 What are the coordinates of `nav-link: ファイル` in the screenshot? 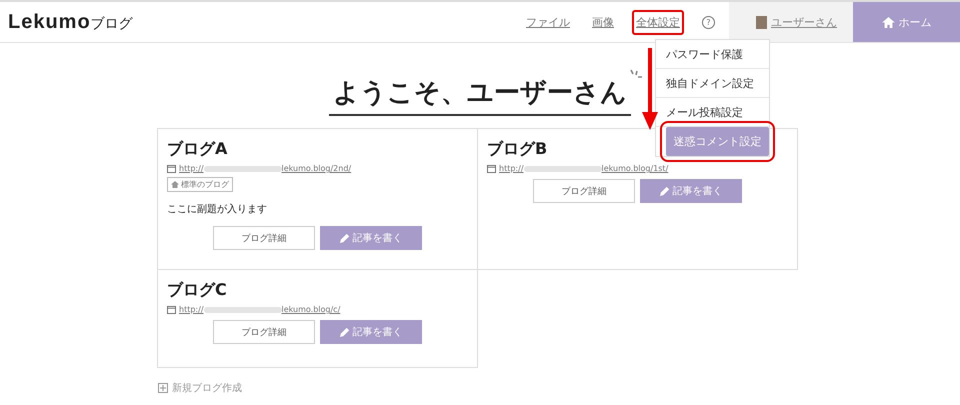 It's located at (548, 22).